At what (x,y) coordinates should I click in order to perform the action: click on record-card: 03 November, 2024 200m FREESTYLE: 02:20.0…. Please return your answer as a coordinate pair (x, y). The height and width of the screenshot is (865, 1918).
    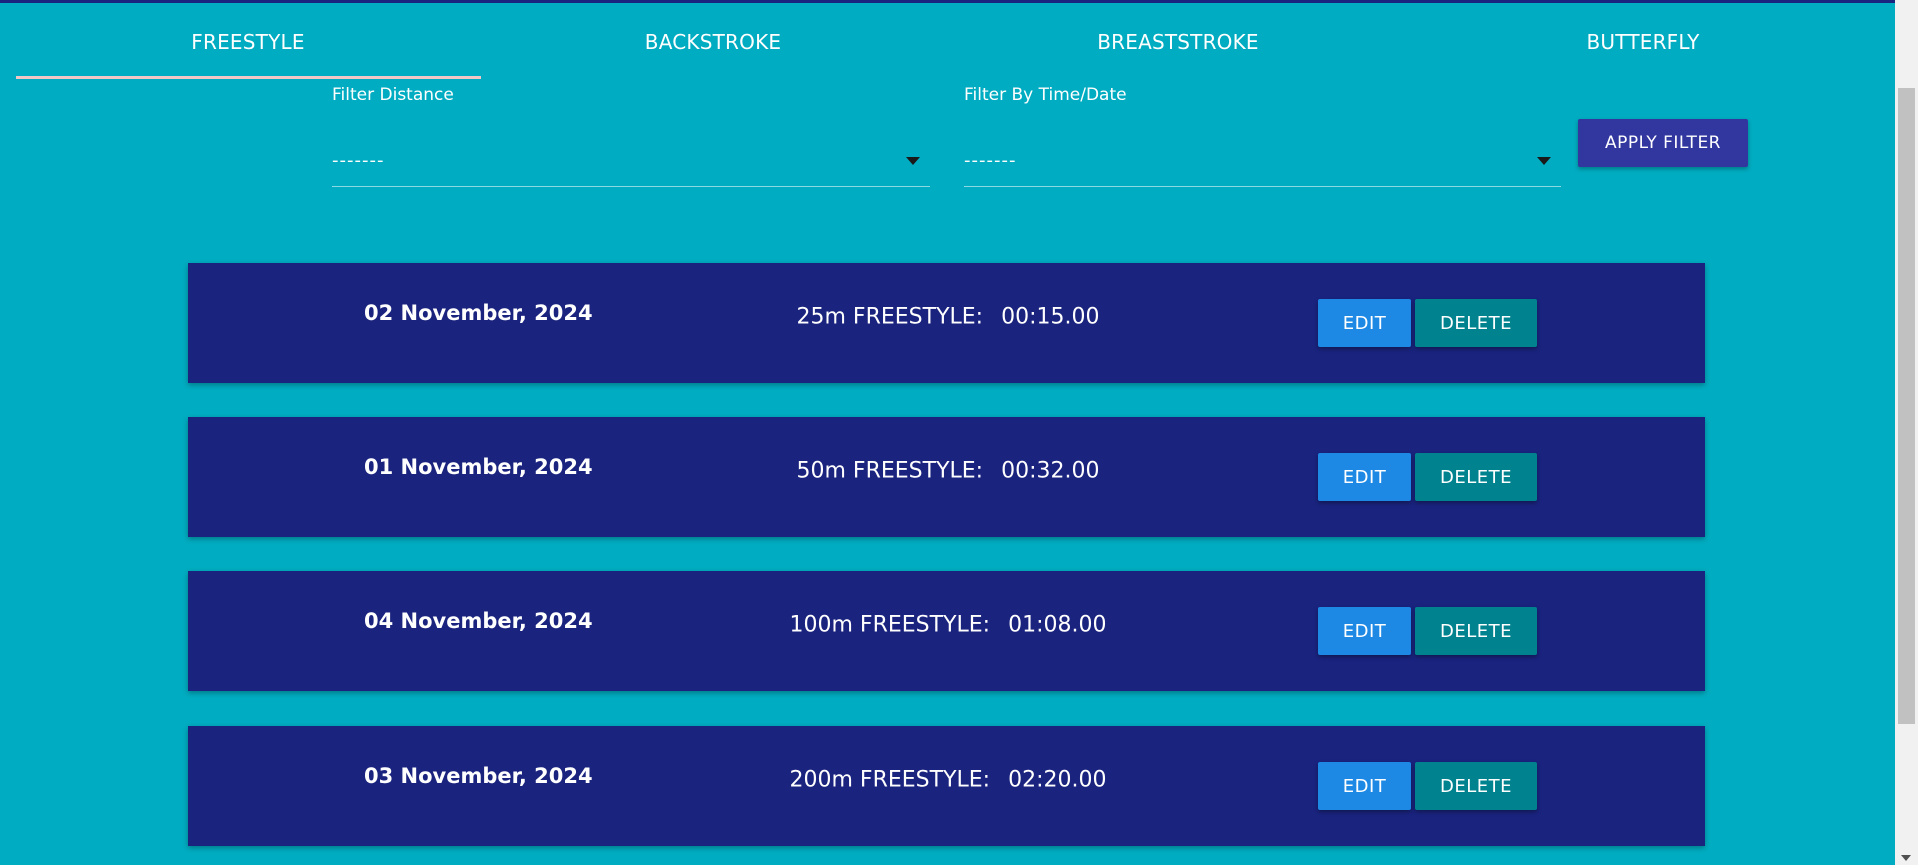
    Looking at the image, I should click on (946, 786).